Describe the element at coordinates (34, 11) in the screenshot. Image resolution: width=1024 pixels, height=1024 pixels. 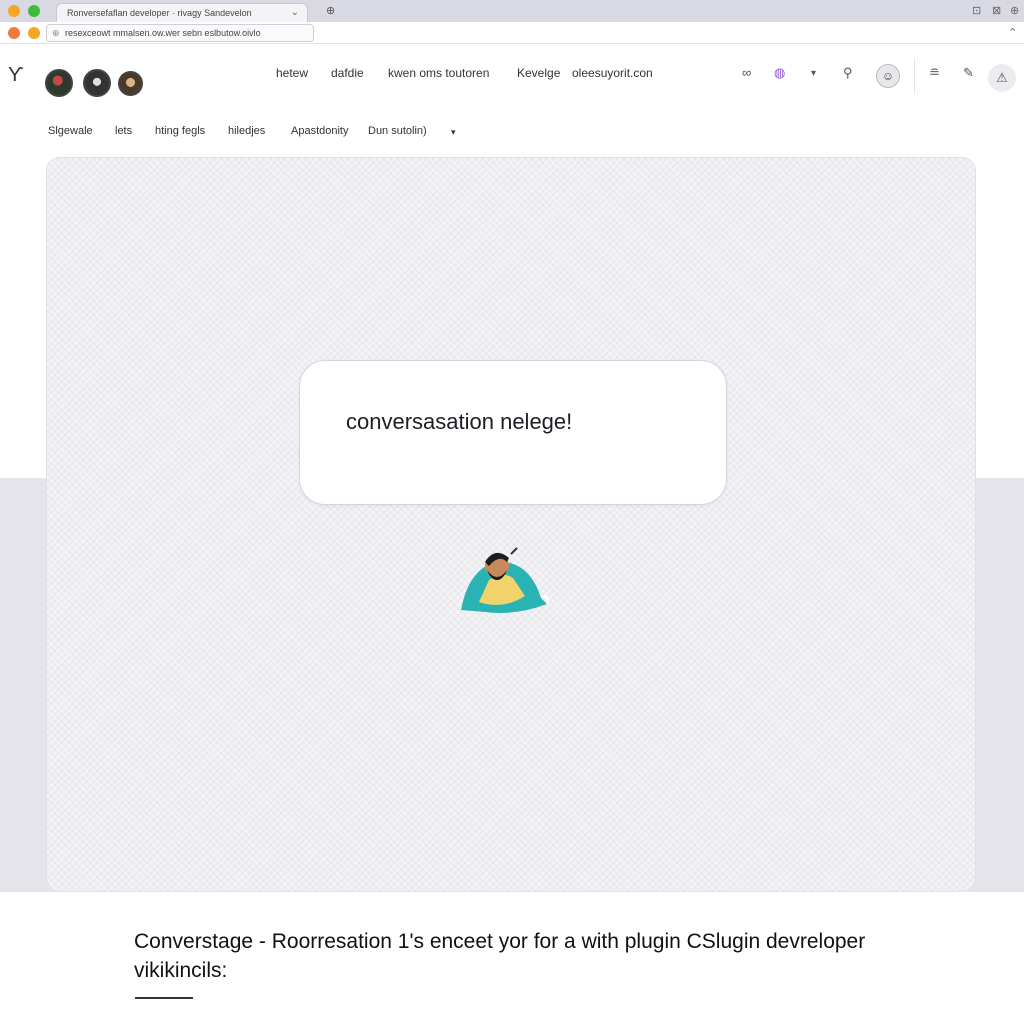
I see `window-maximize-button` at that location.